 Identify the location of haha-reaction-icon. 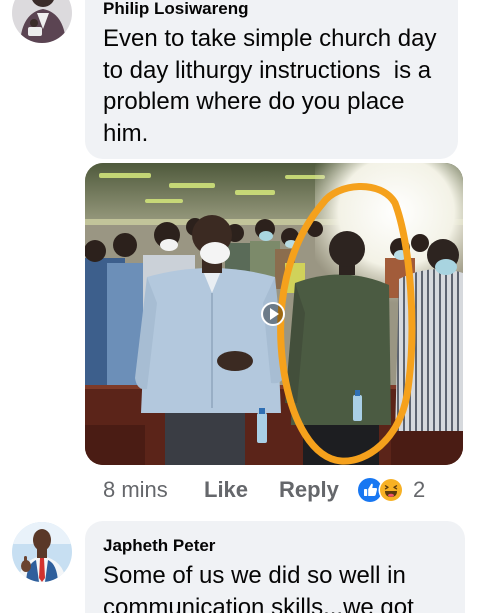
(391, 490).